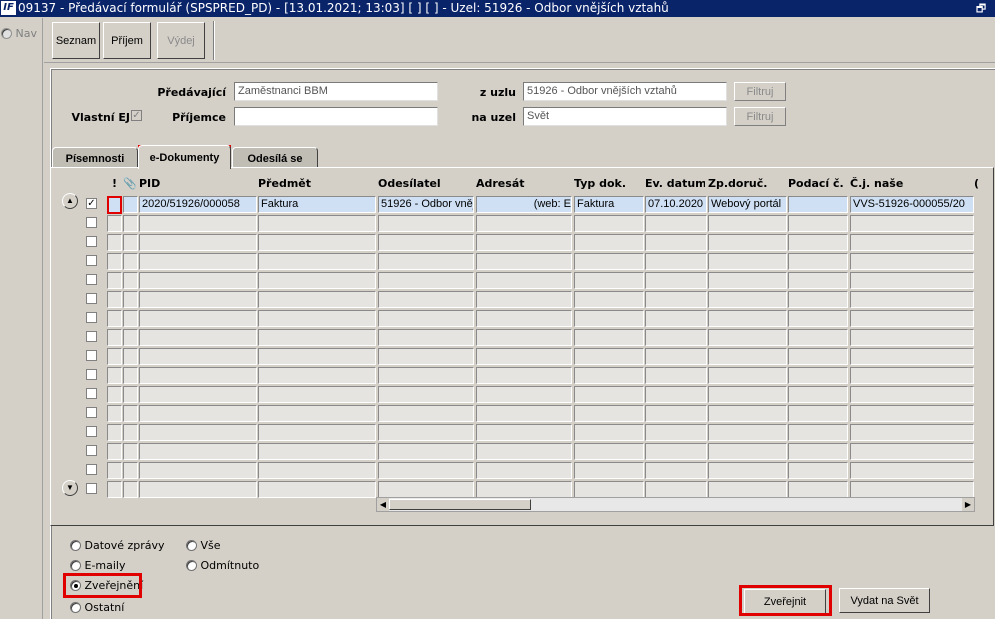  I want to click on header-pid: PID, so click(196, 185).